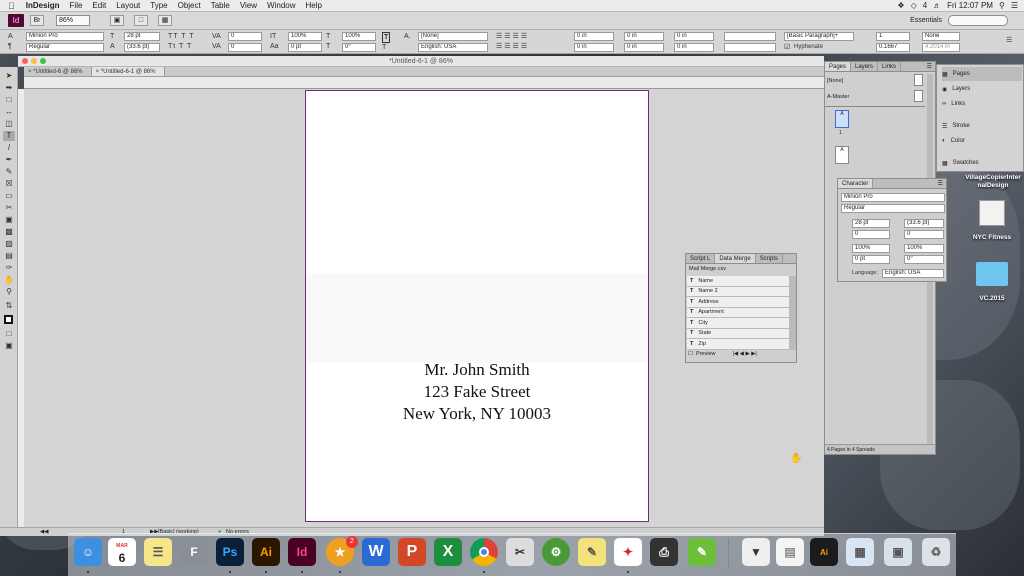  I want to click on list-item: T State, so click(738, 333).